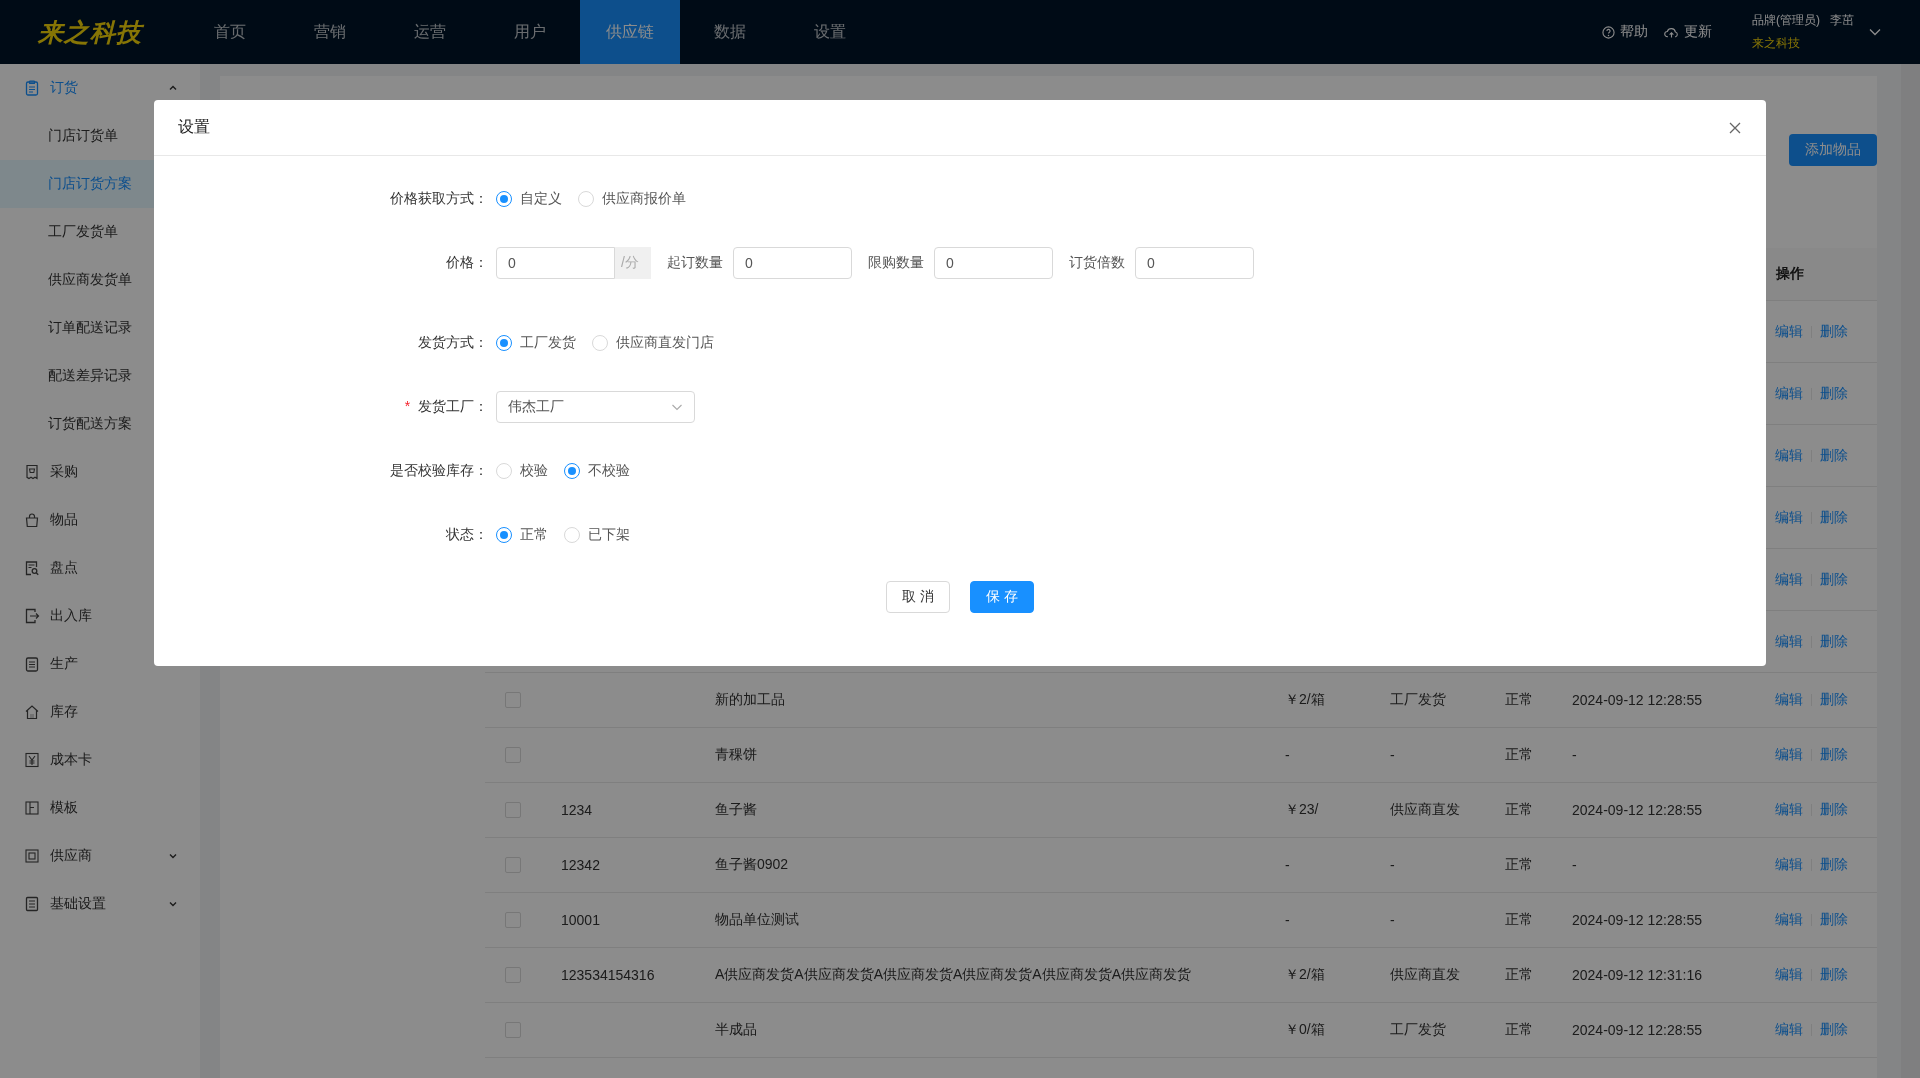 Image resolution: width=1920 pixels, height=1078 pixels. I want to click on field-label: 价格：, so click(467, 262).